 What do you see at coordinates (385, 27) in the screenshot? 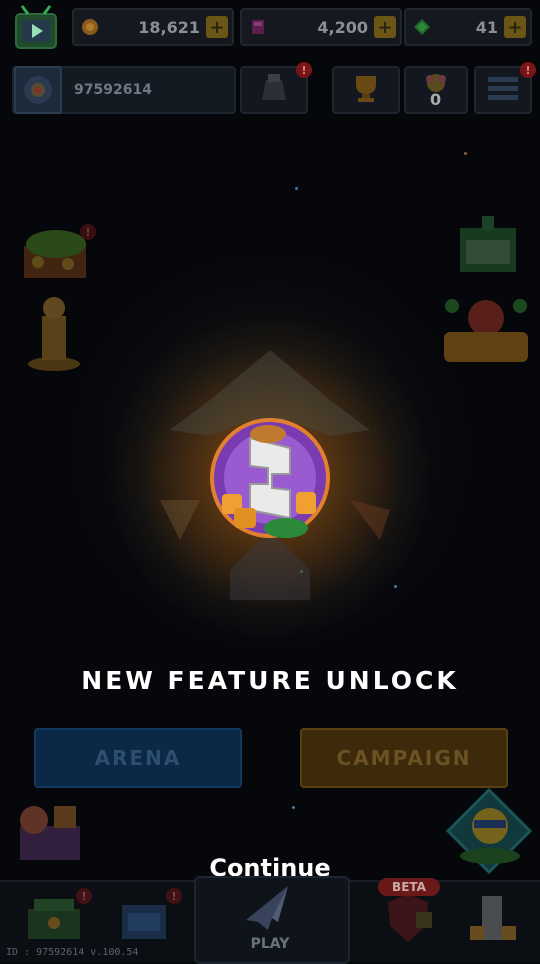
I see `add-energy-button: +` at bounding box center [385, 27].